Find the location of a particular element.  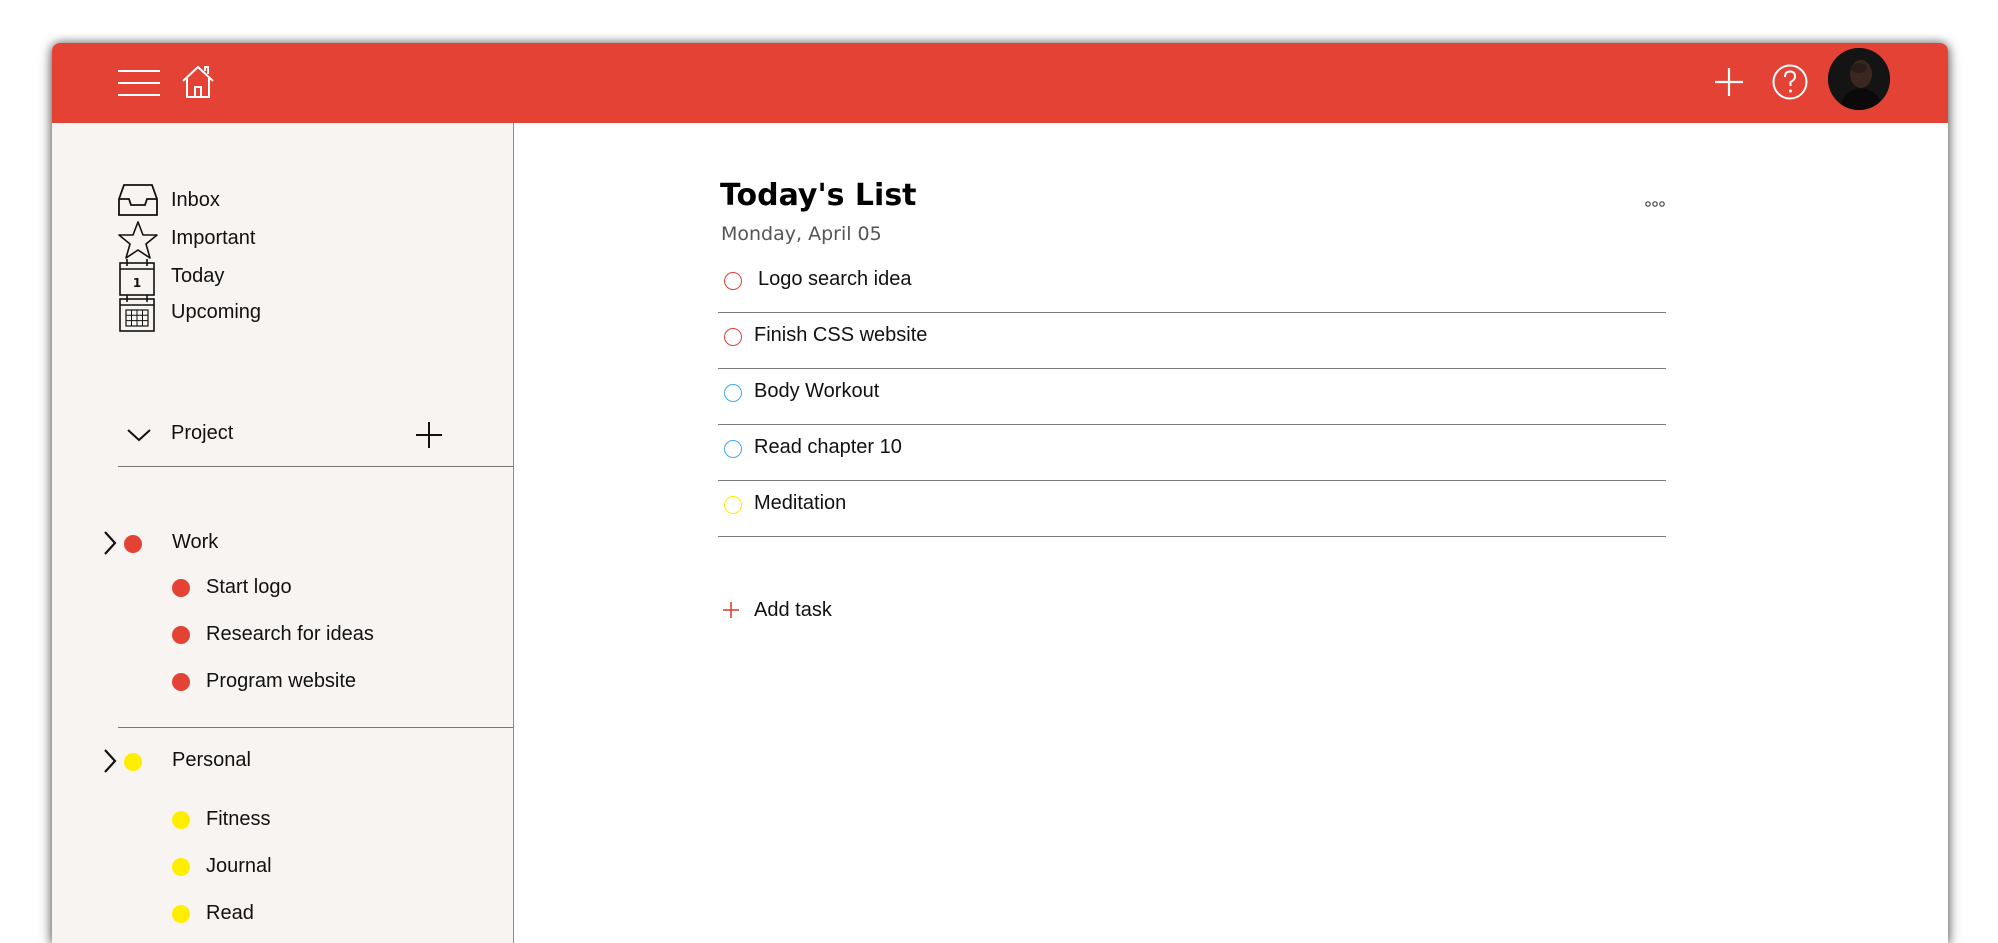

user-avatar is located at coordinates (1859, 79).